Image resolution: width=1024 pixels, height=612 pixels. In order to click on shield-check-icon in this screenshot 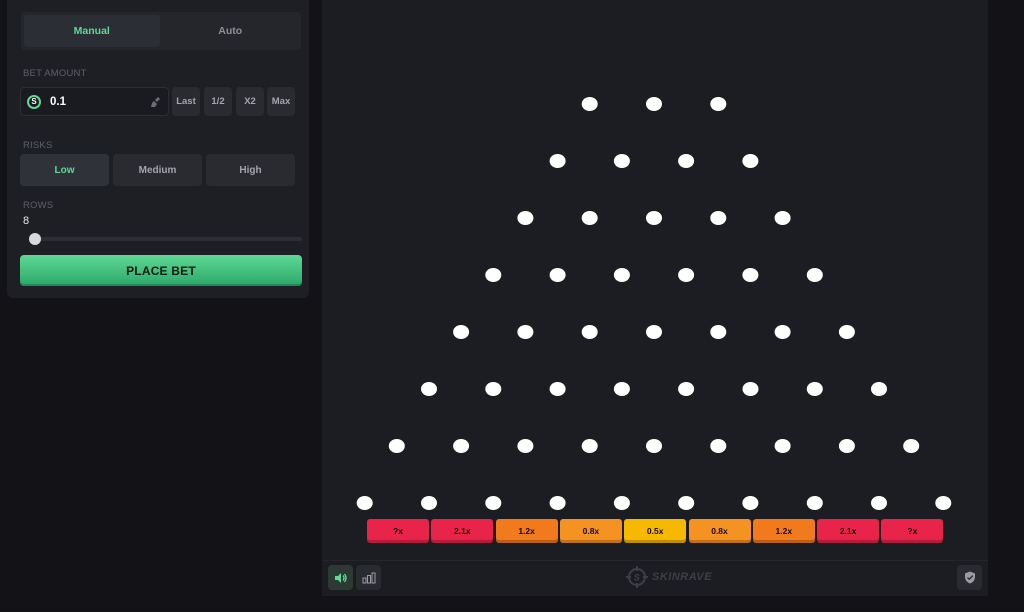, I will do `click(969, 577)`.